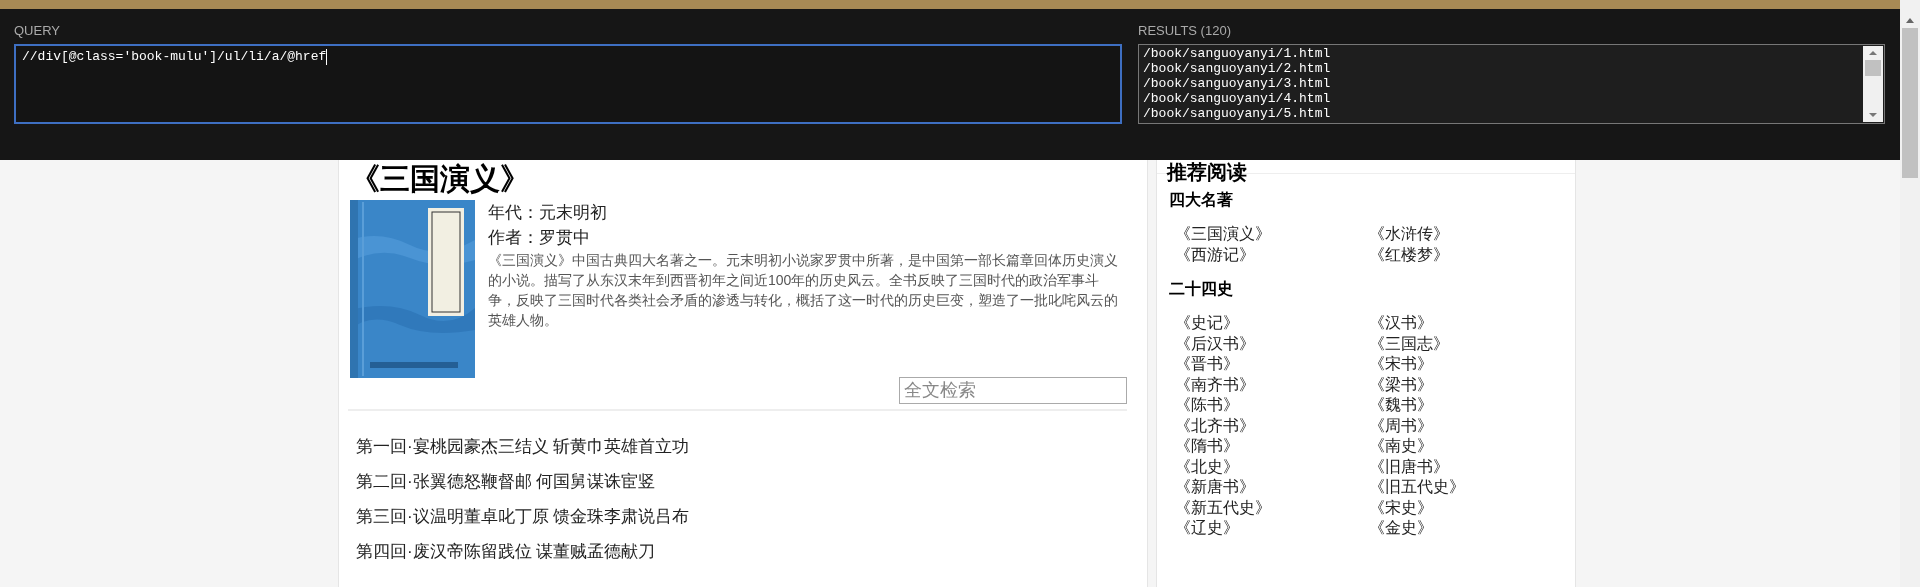  Describe the element at coordinates (1215, 343) in the screenshot. I see `book-link: 《后汉书》` at that location.